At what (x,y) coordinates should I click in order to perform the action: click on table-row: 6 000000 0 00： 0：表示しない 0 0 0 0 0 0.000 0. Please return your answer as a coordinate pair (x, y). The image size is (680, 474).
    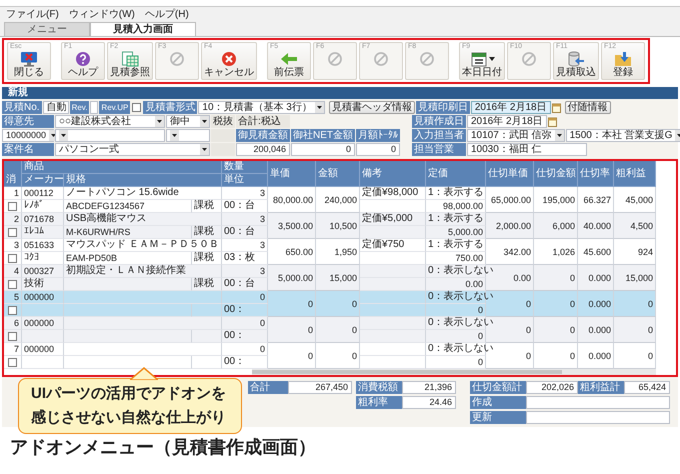
    Looking at the image, I should click on (330, 330).